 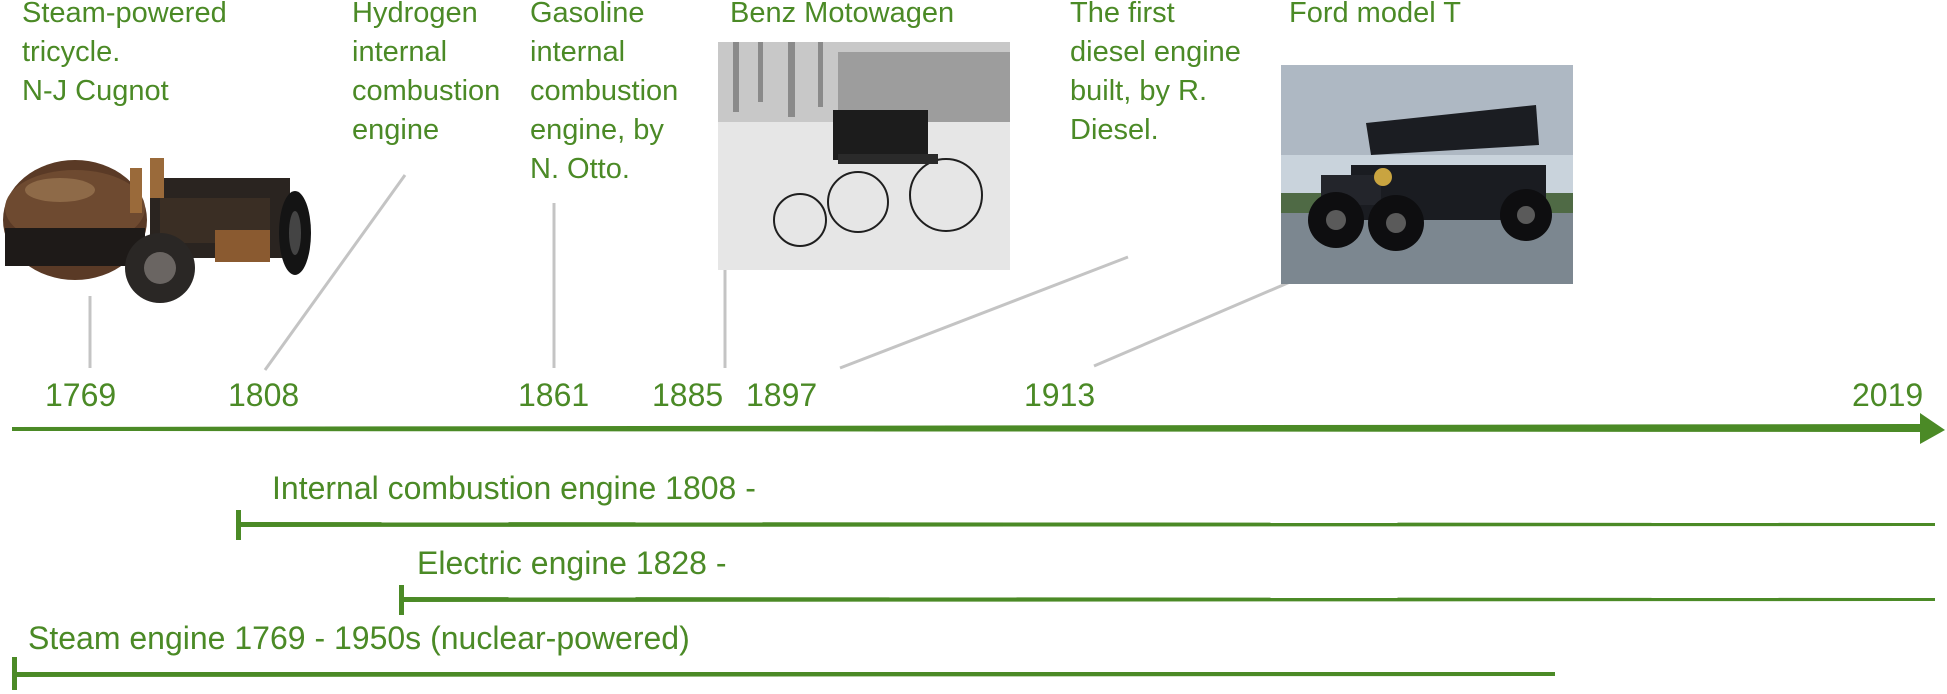 I want to click on event-label-line: The first, so click(x=1122, y=14).